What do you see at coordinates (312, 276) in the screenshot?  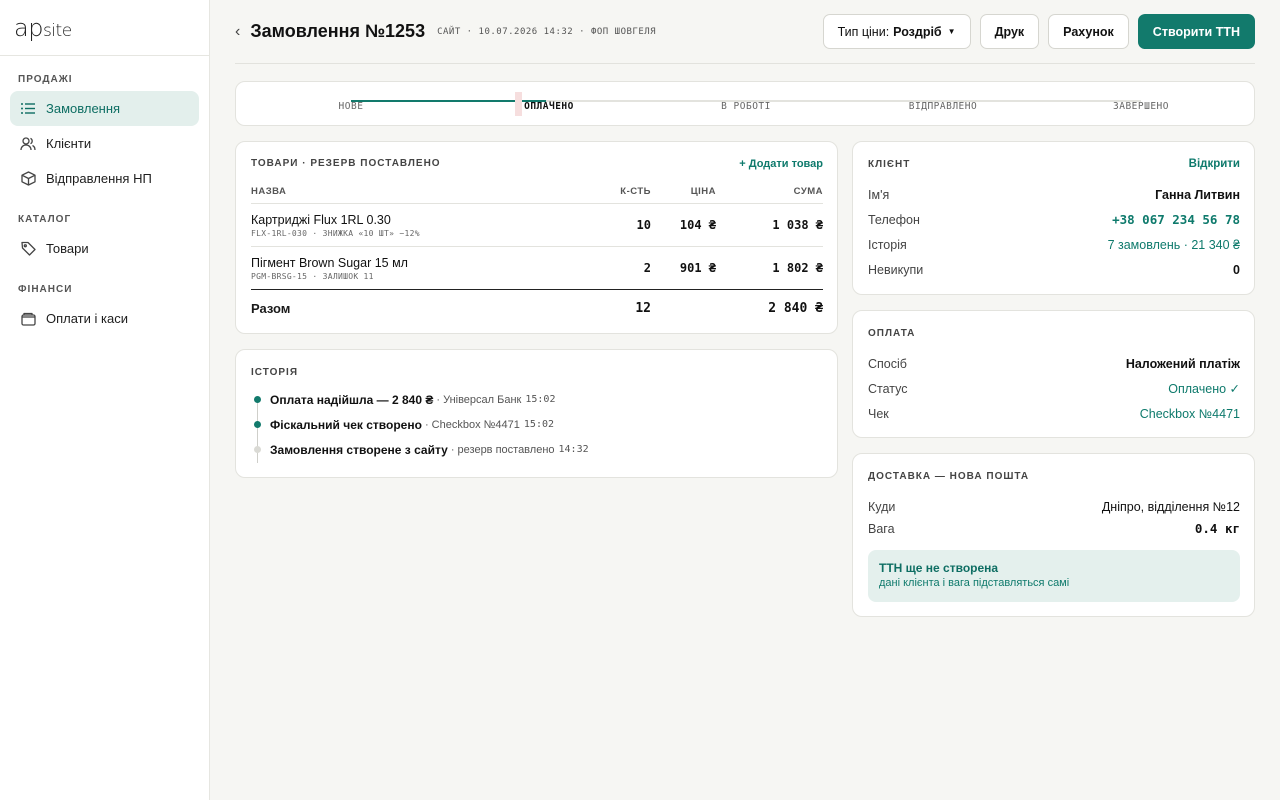 I see `product-sku: PGM-BRSG-15 · ЗАЛИШОК 11` at bounding box center [312, 276].